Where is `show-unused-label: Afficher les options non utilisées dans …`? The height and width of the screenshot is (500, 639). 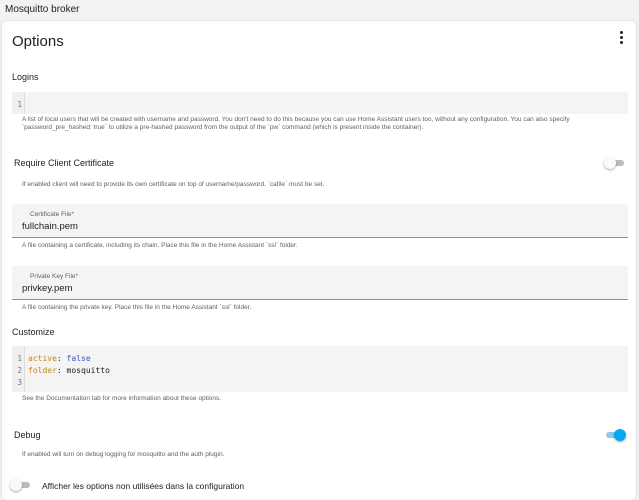 show-unused-label: Afficher les options non utilisées dans … is located at coordinates (143, 486).